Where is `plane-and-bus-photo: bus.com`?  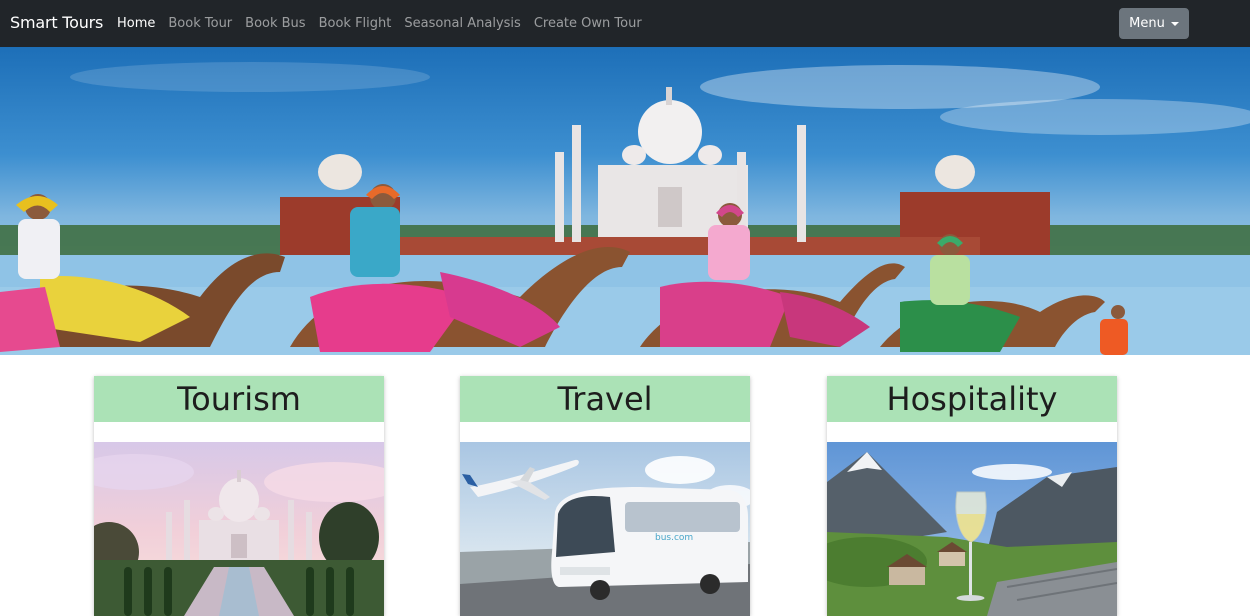
plane-and-bus-photo: bus.com is located at coordinates (605, 529).